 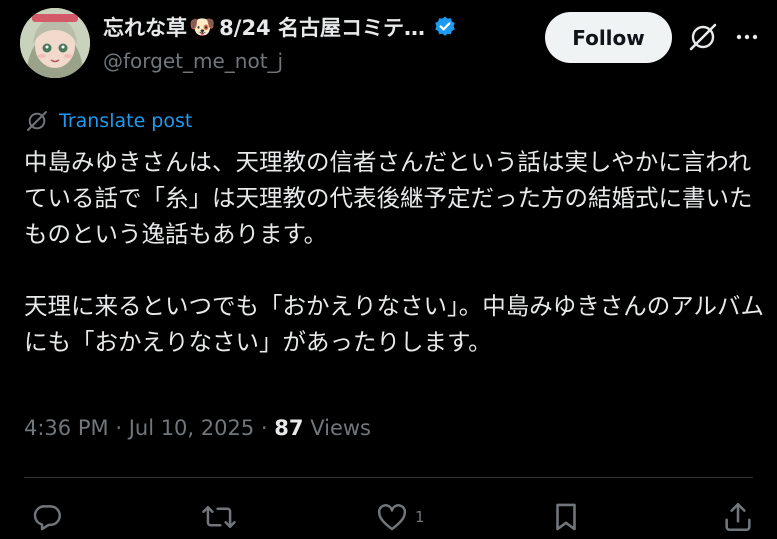 I want to click on more-icon, so click(x=747, y=39).